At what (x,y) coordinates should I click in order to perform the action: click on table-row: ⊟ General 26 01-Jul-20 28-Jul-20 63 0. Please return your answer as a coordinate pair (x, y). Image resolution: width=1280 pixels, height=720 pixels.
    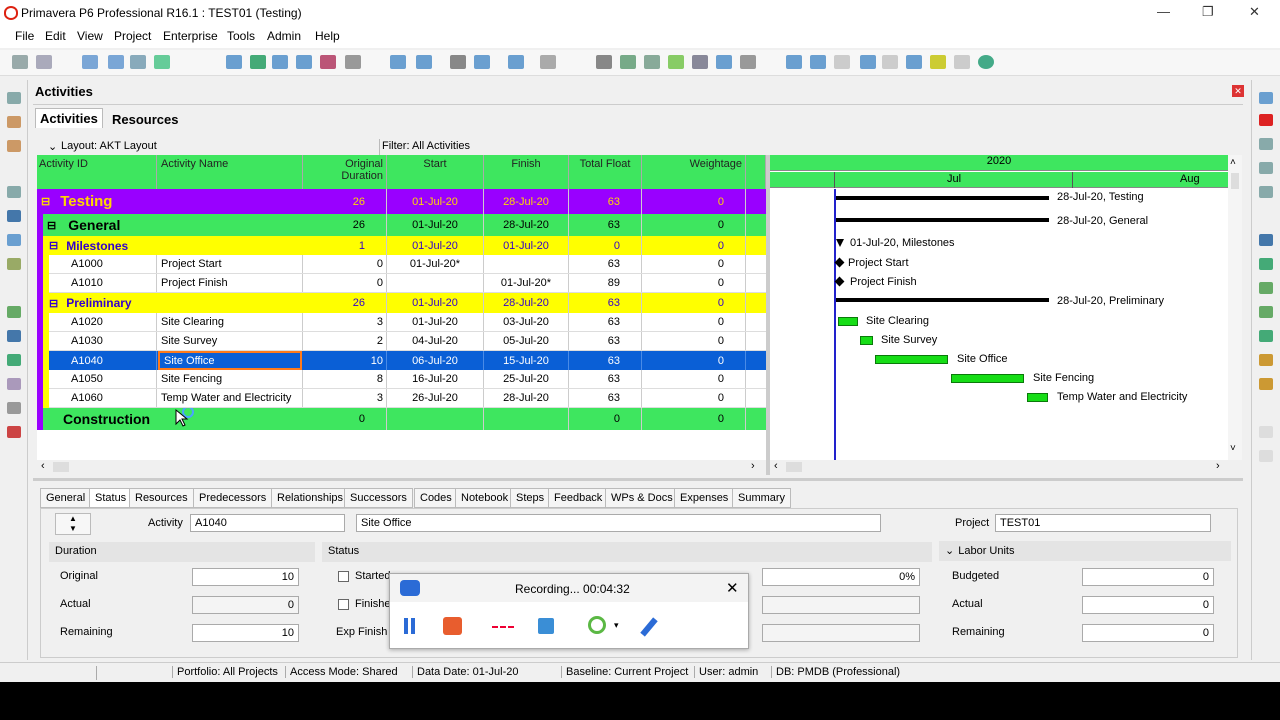
    Looking at the image, I should click on (401, 225).